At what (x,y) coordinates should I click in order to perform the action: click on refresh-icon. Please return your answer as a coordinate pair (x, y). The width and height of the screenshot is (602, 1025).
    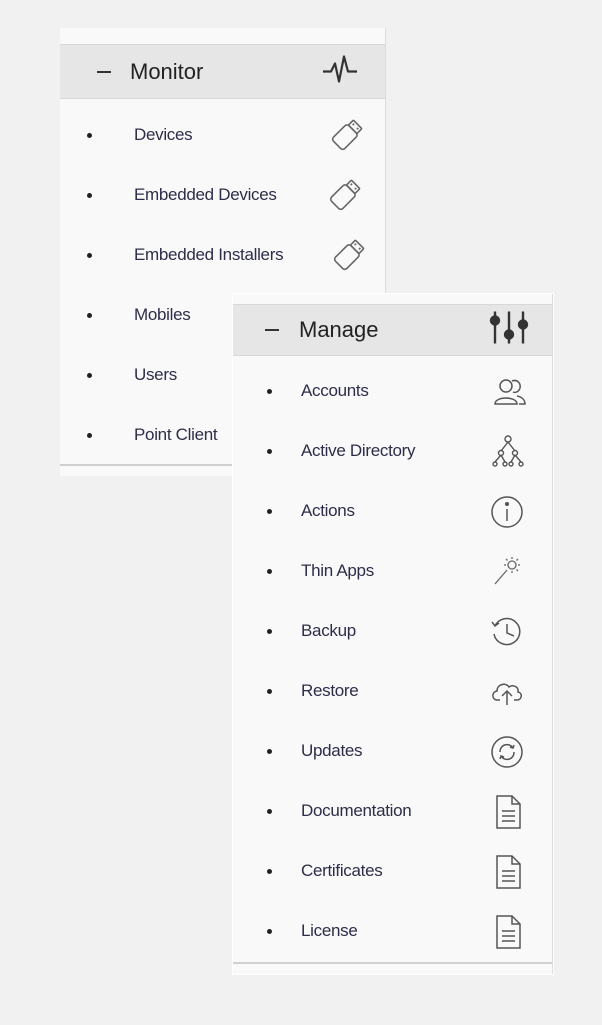
    Looking at the image, I should click on (507, 754).